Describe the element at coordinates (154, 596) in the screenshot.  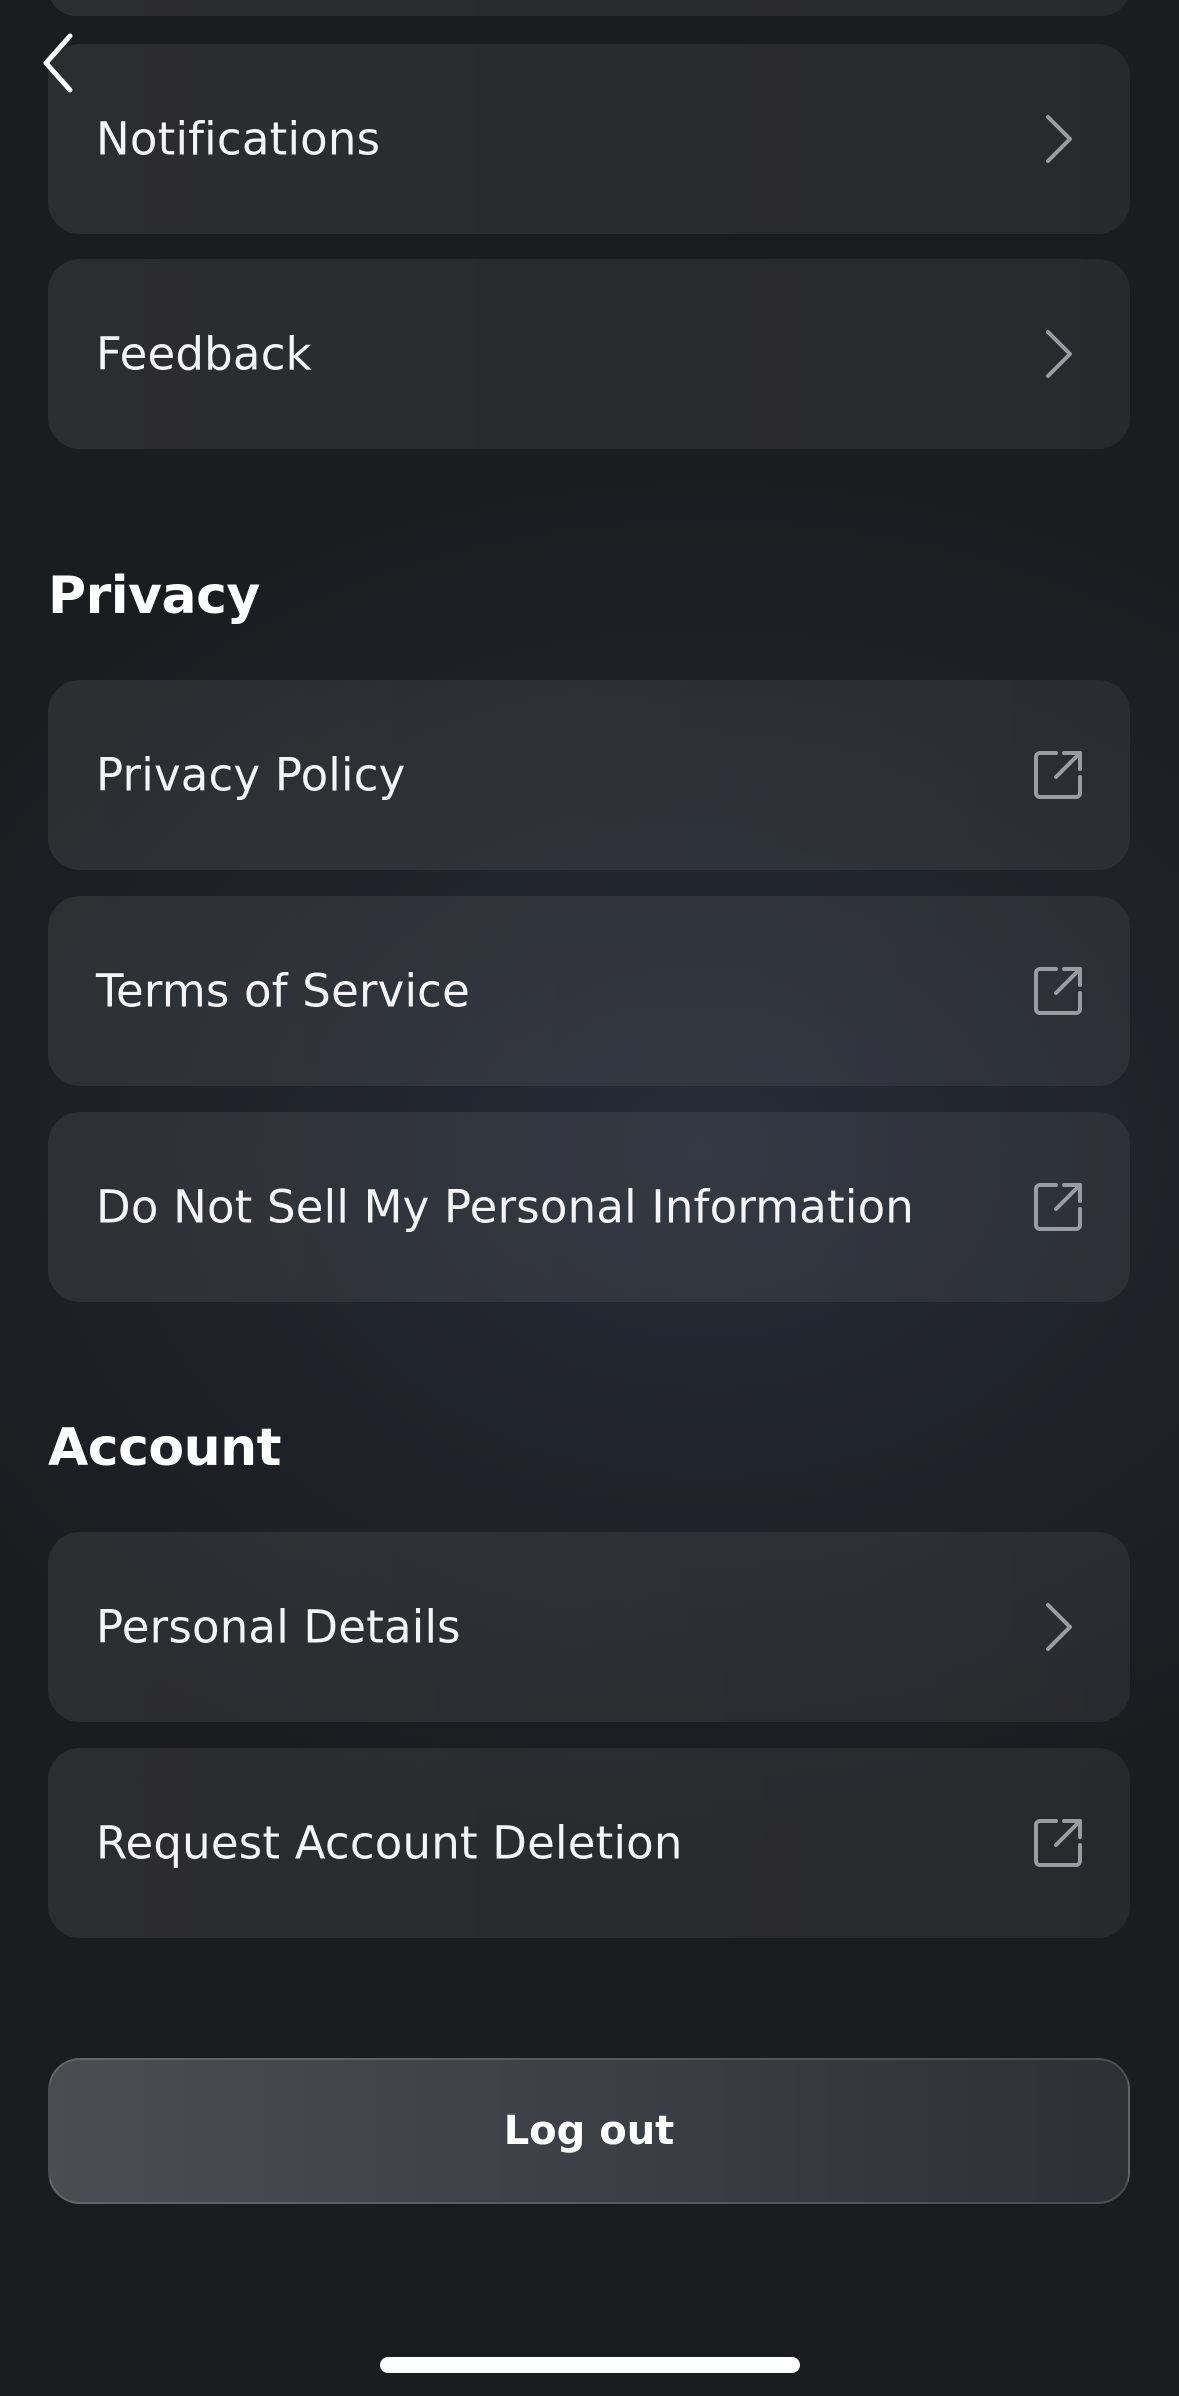
I see `section-title-privacy: Privacy` at that location.